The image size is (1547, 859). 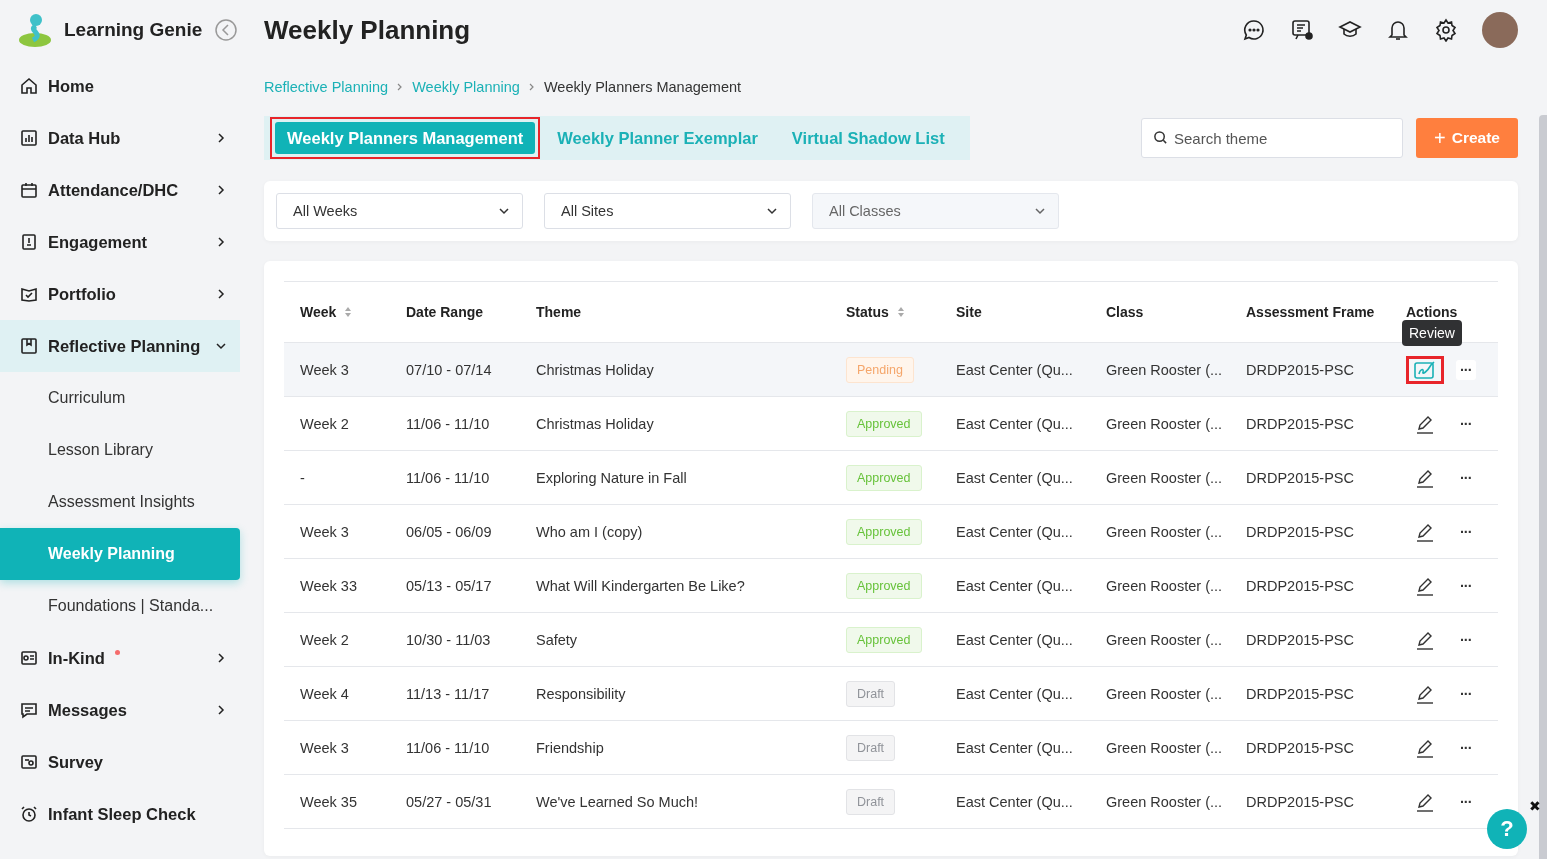 What do you see at coordinates (76, 658) in the screenshot?
I see `sidebar-label: In-Kind` at bounding box center [76, 658].